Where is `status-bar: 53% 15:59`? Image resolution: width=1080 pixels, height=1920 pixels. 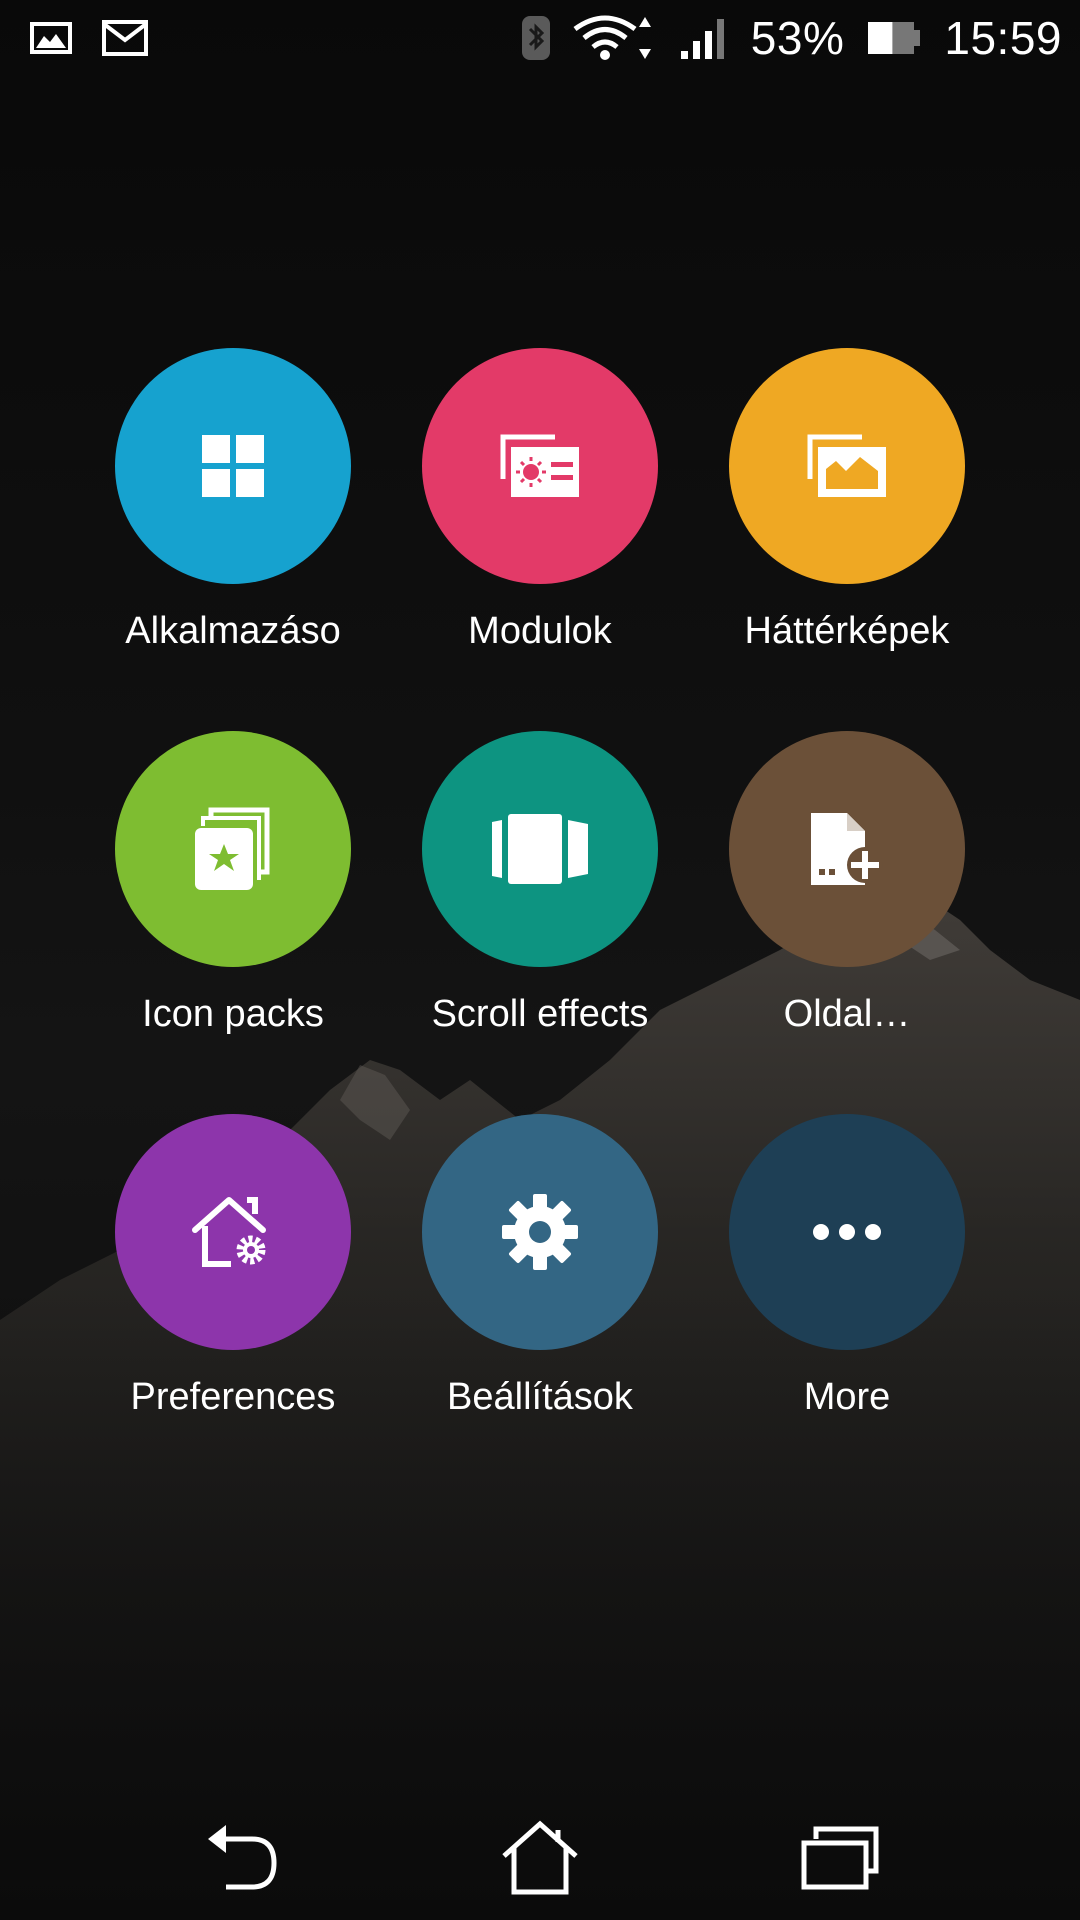
status-bar: 53% 15:59 is located at coordinates (540, 38).